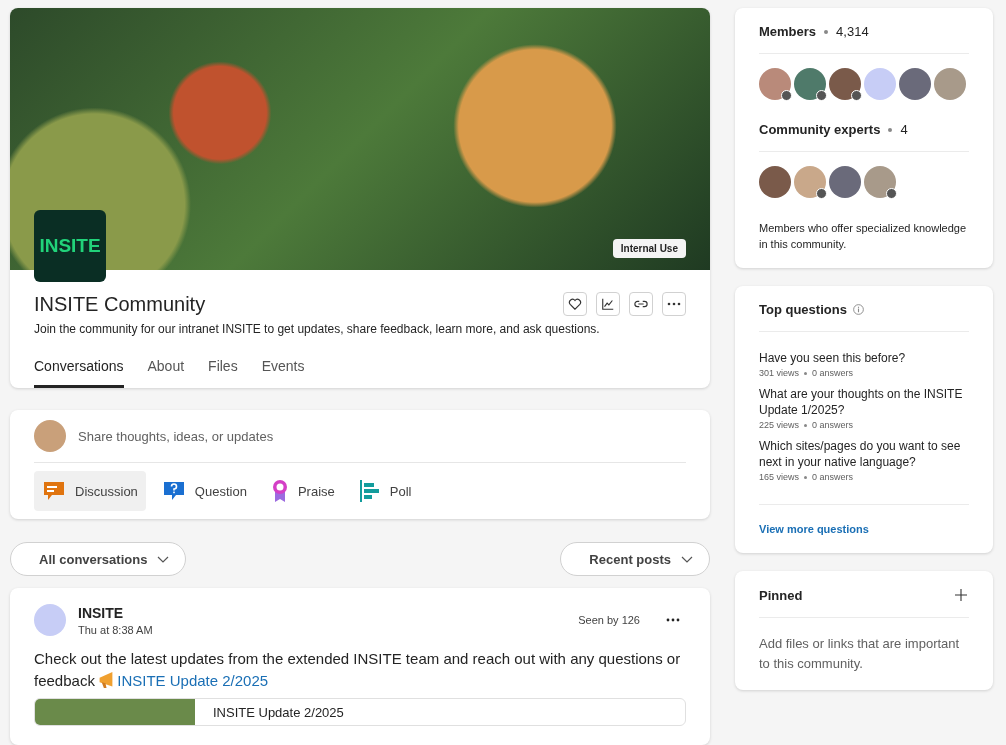 The width and height of the screenshot is (1006, 745). What do you see at coordinates (358, 670) in the screenshot?
I see `post-text: Check out the latest updates from the extended INSITE team and reach out with any questions or feedback INSITE Update 2/2025` at bounding box center [358, 670].